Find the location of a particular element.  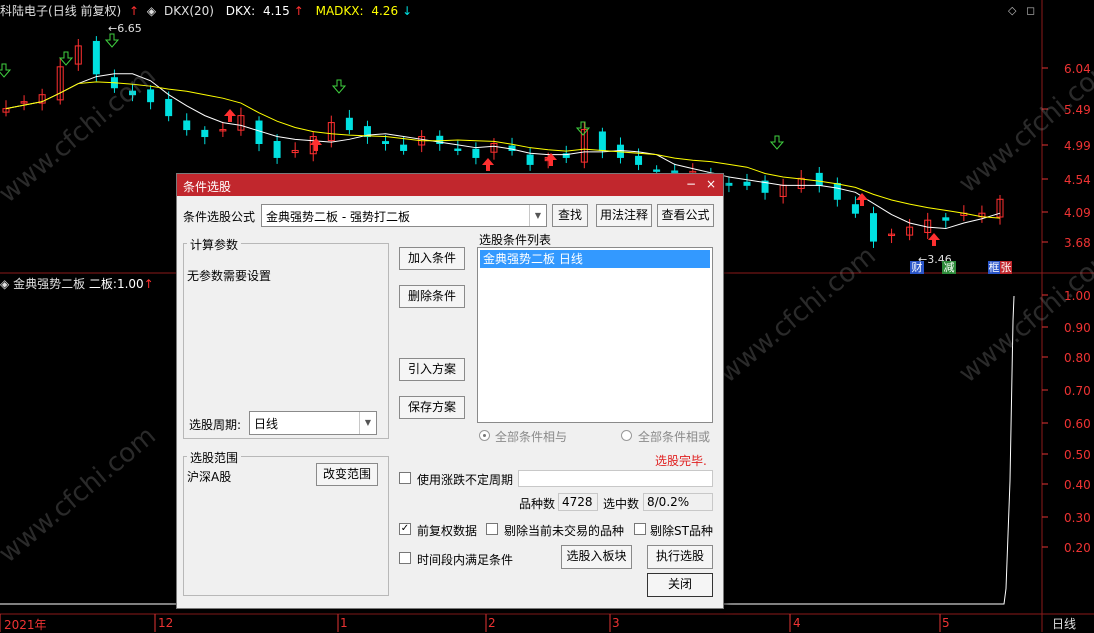

range-value: 沪深Α股 is located at coordinates (209, 477).